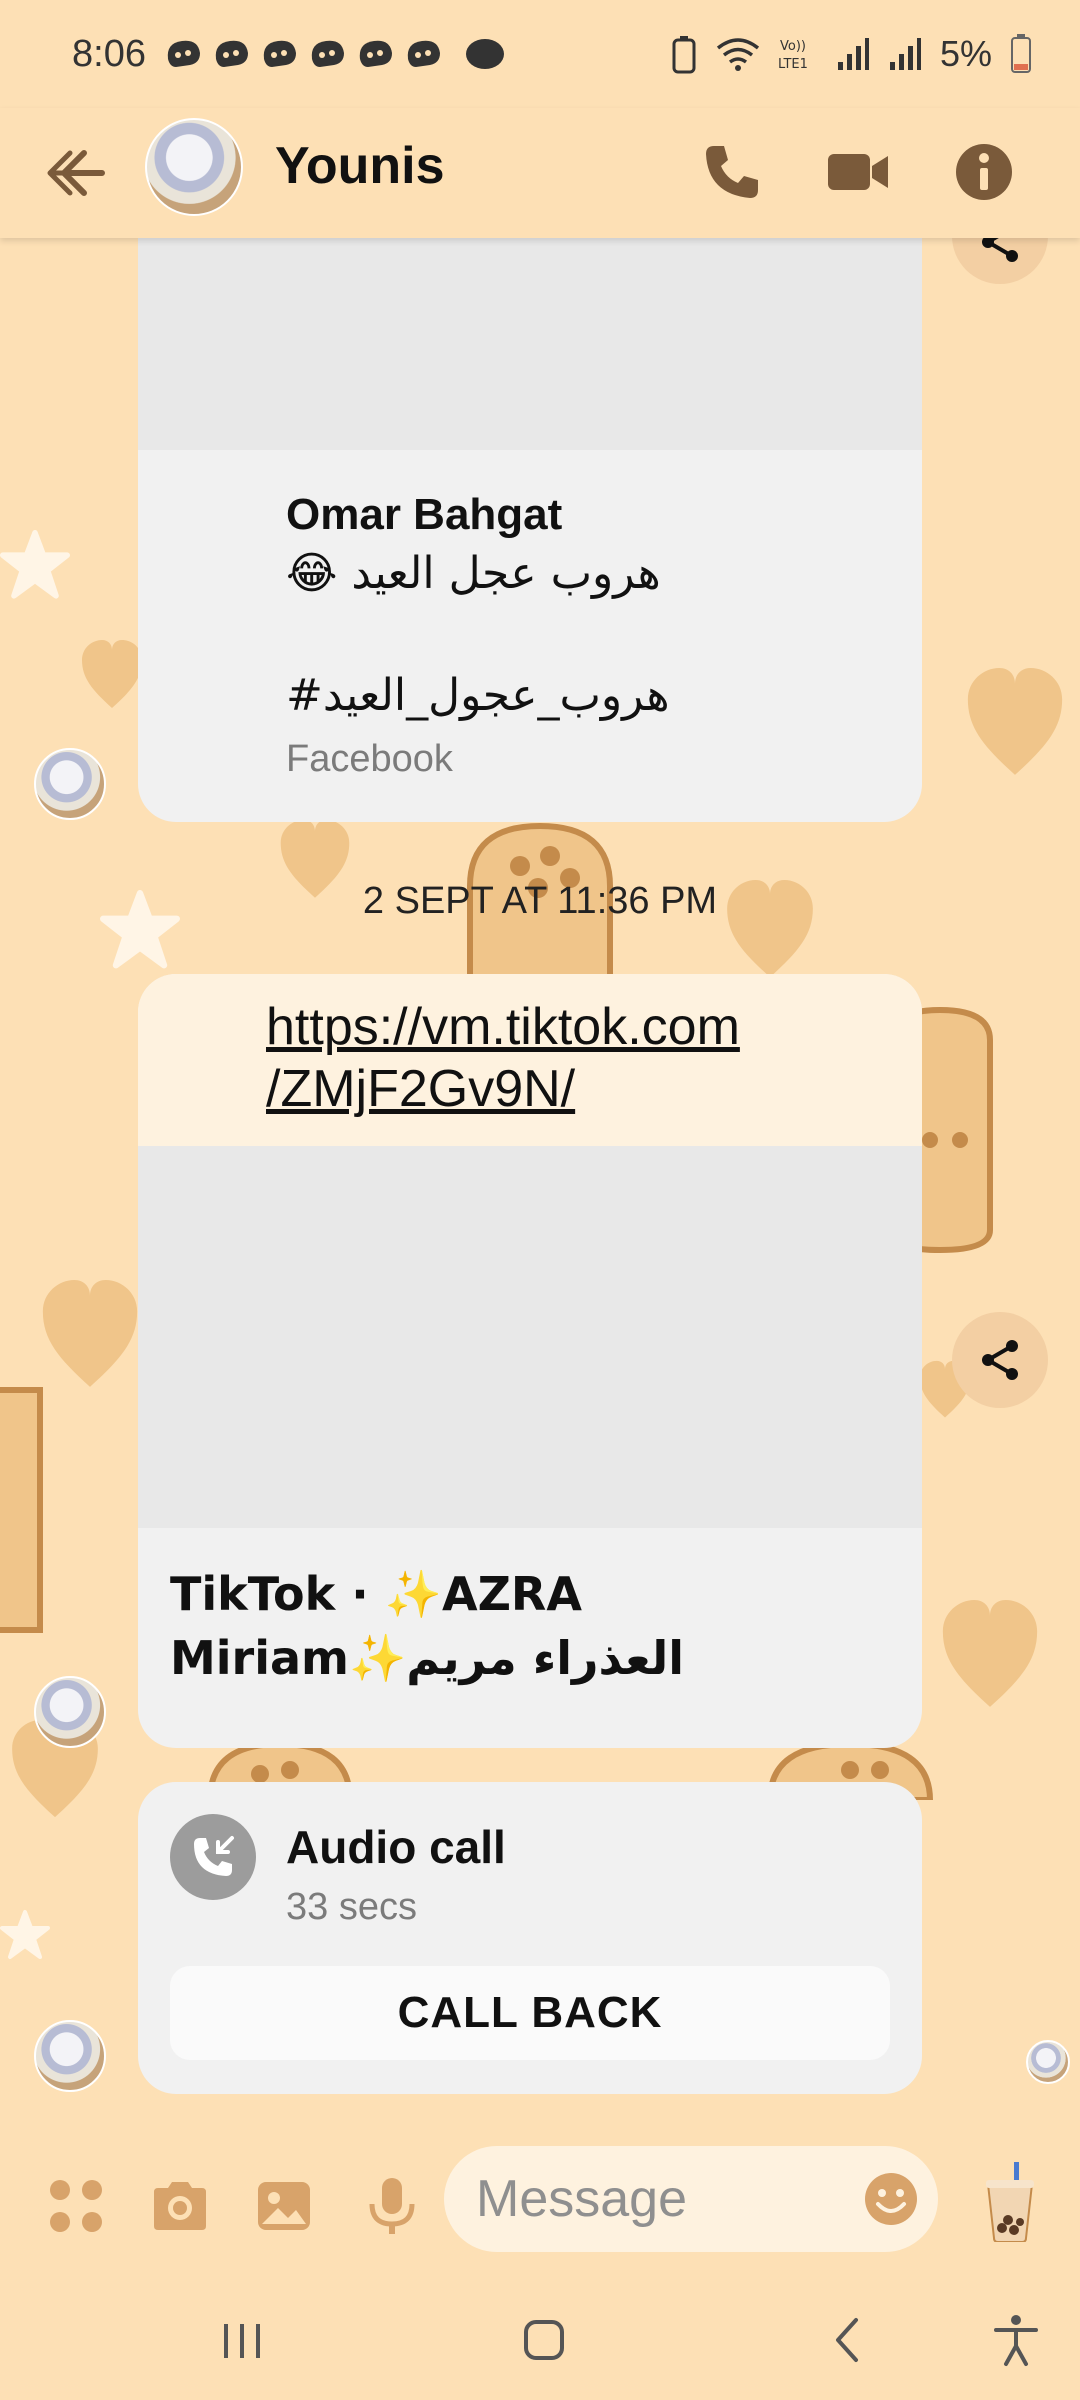 The image size is (1080, 2400). Describe the element at coordinates (530, 1337) in the screenshot. I see `link-preview-image` at that location.